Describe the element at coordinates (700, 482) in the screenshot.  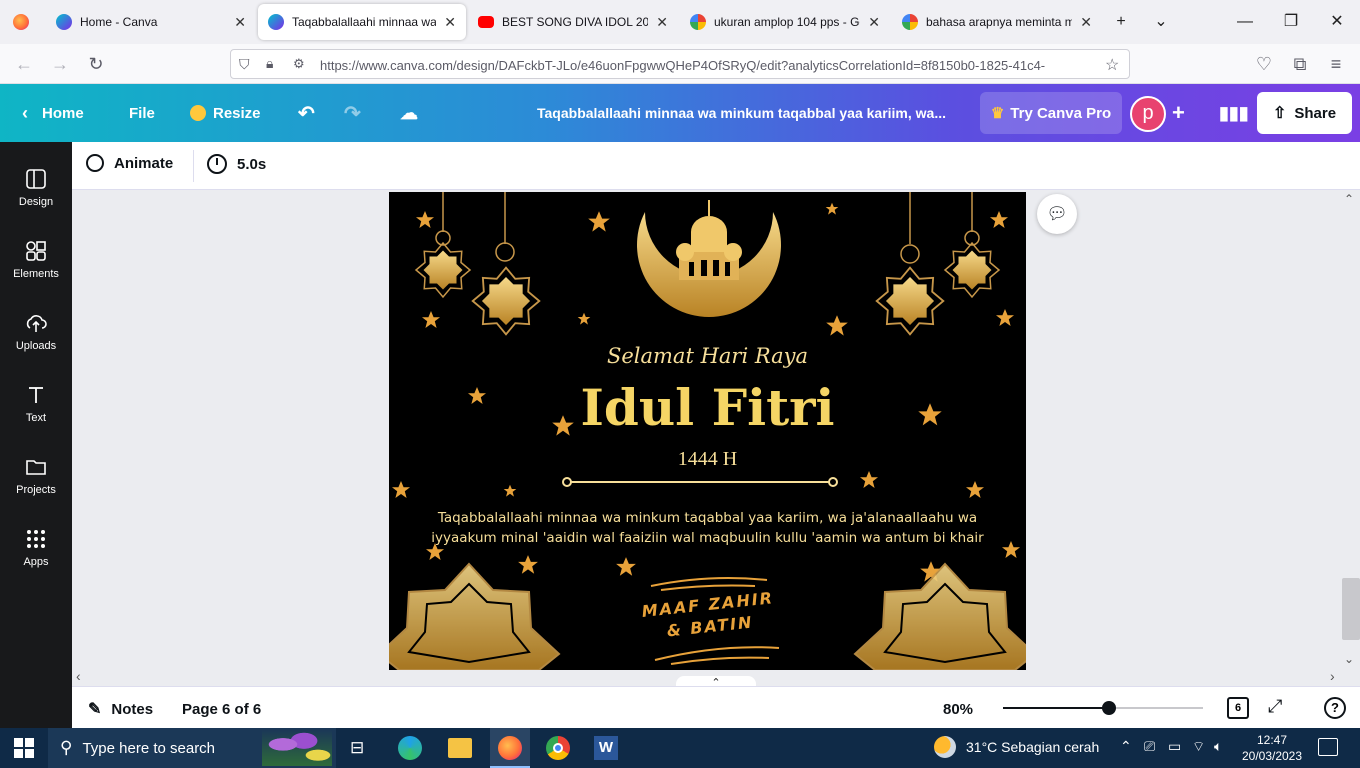
I see `decorative-divider` at that location.